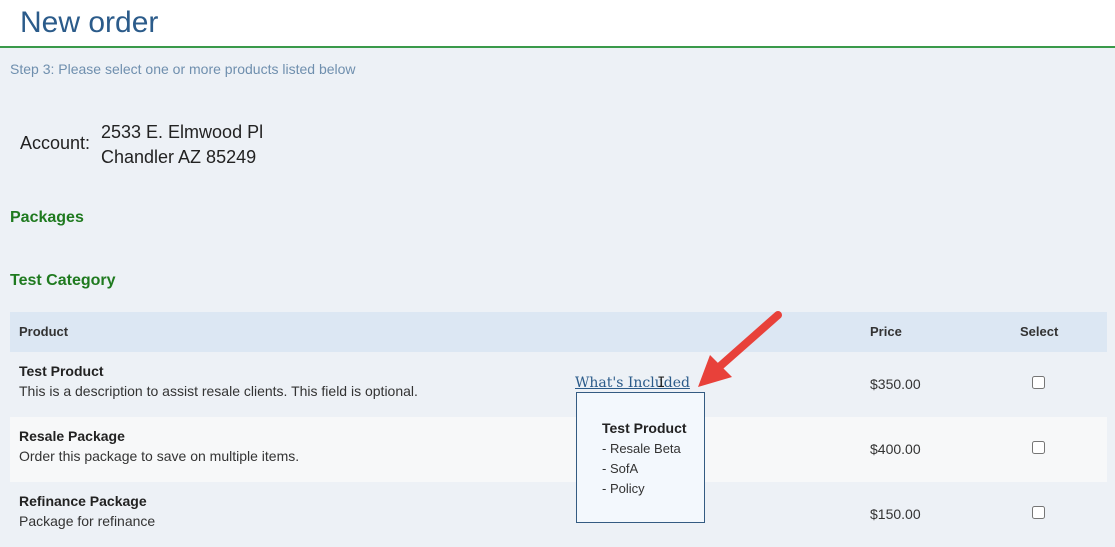 Image resolution: width=1115 pixels, height=547 pixels. What do you see at coordinates (55, 143) in the screenshot?
I see `account-label: Account:` at bounding box center [55, 143].